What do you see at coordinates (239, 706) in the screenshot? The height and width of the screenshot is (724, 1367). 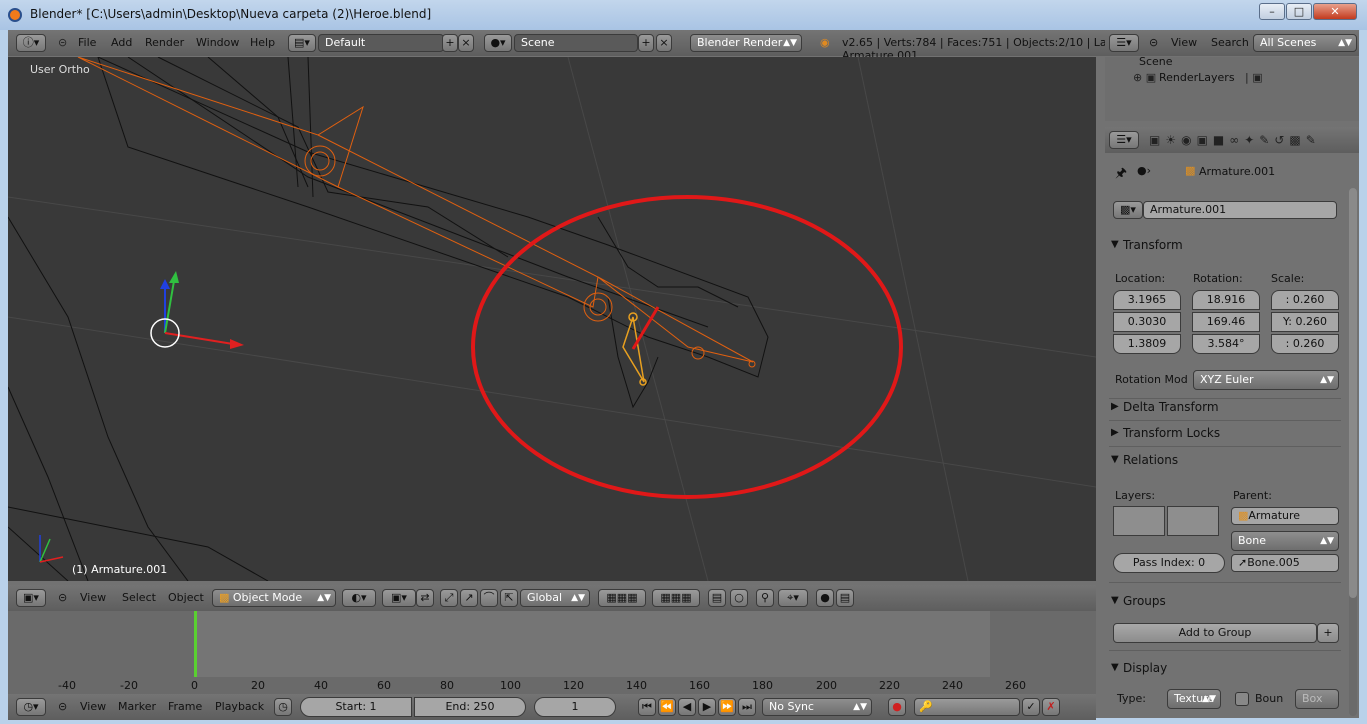 I see `timeline-menu-playback: Playback` at bounding box center [239, 706].